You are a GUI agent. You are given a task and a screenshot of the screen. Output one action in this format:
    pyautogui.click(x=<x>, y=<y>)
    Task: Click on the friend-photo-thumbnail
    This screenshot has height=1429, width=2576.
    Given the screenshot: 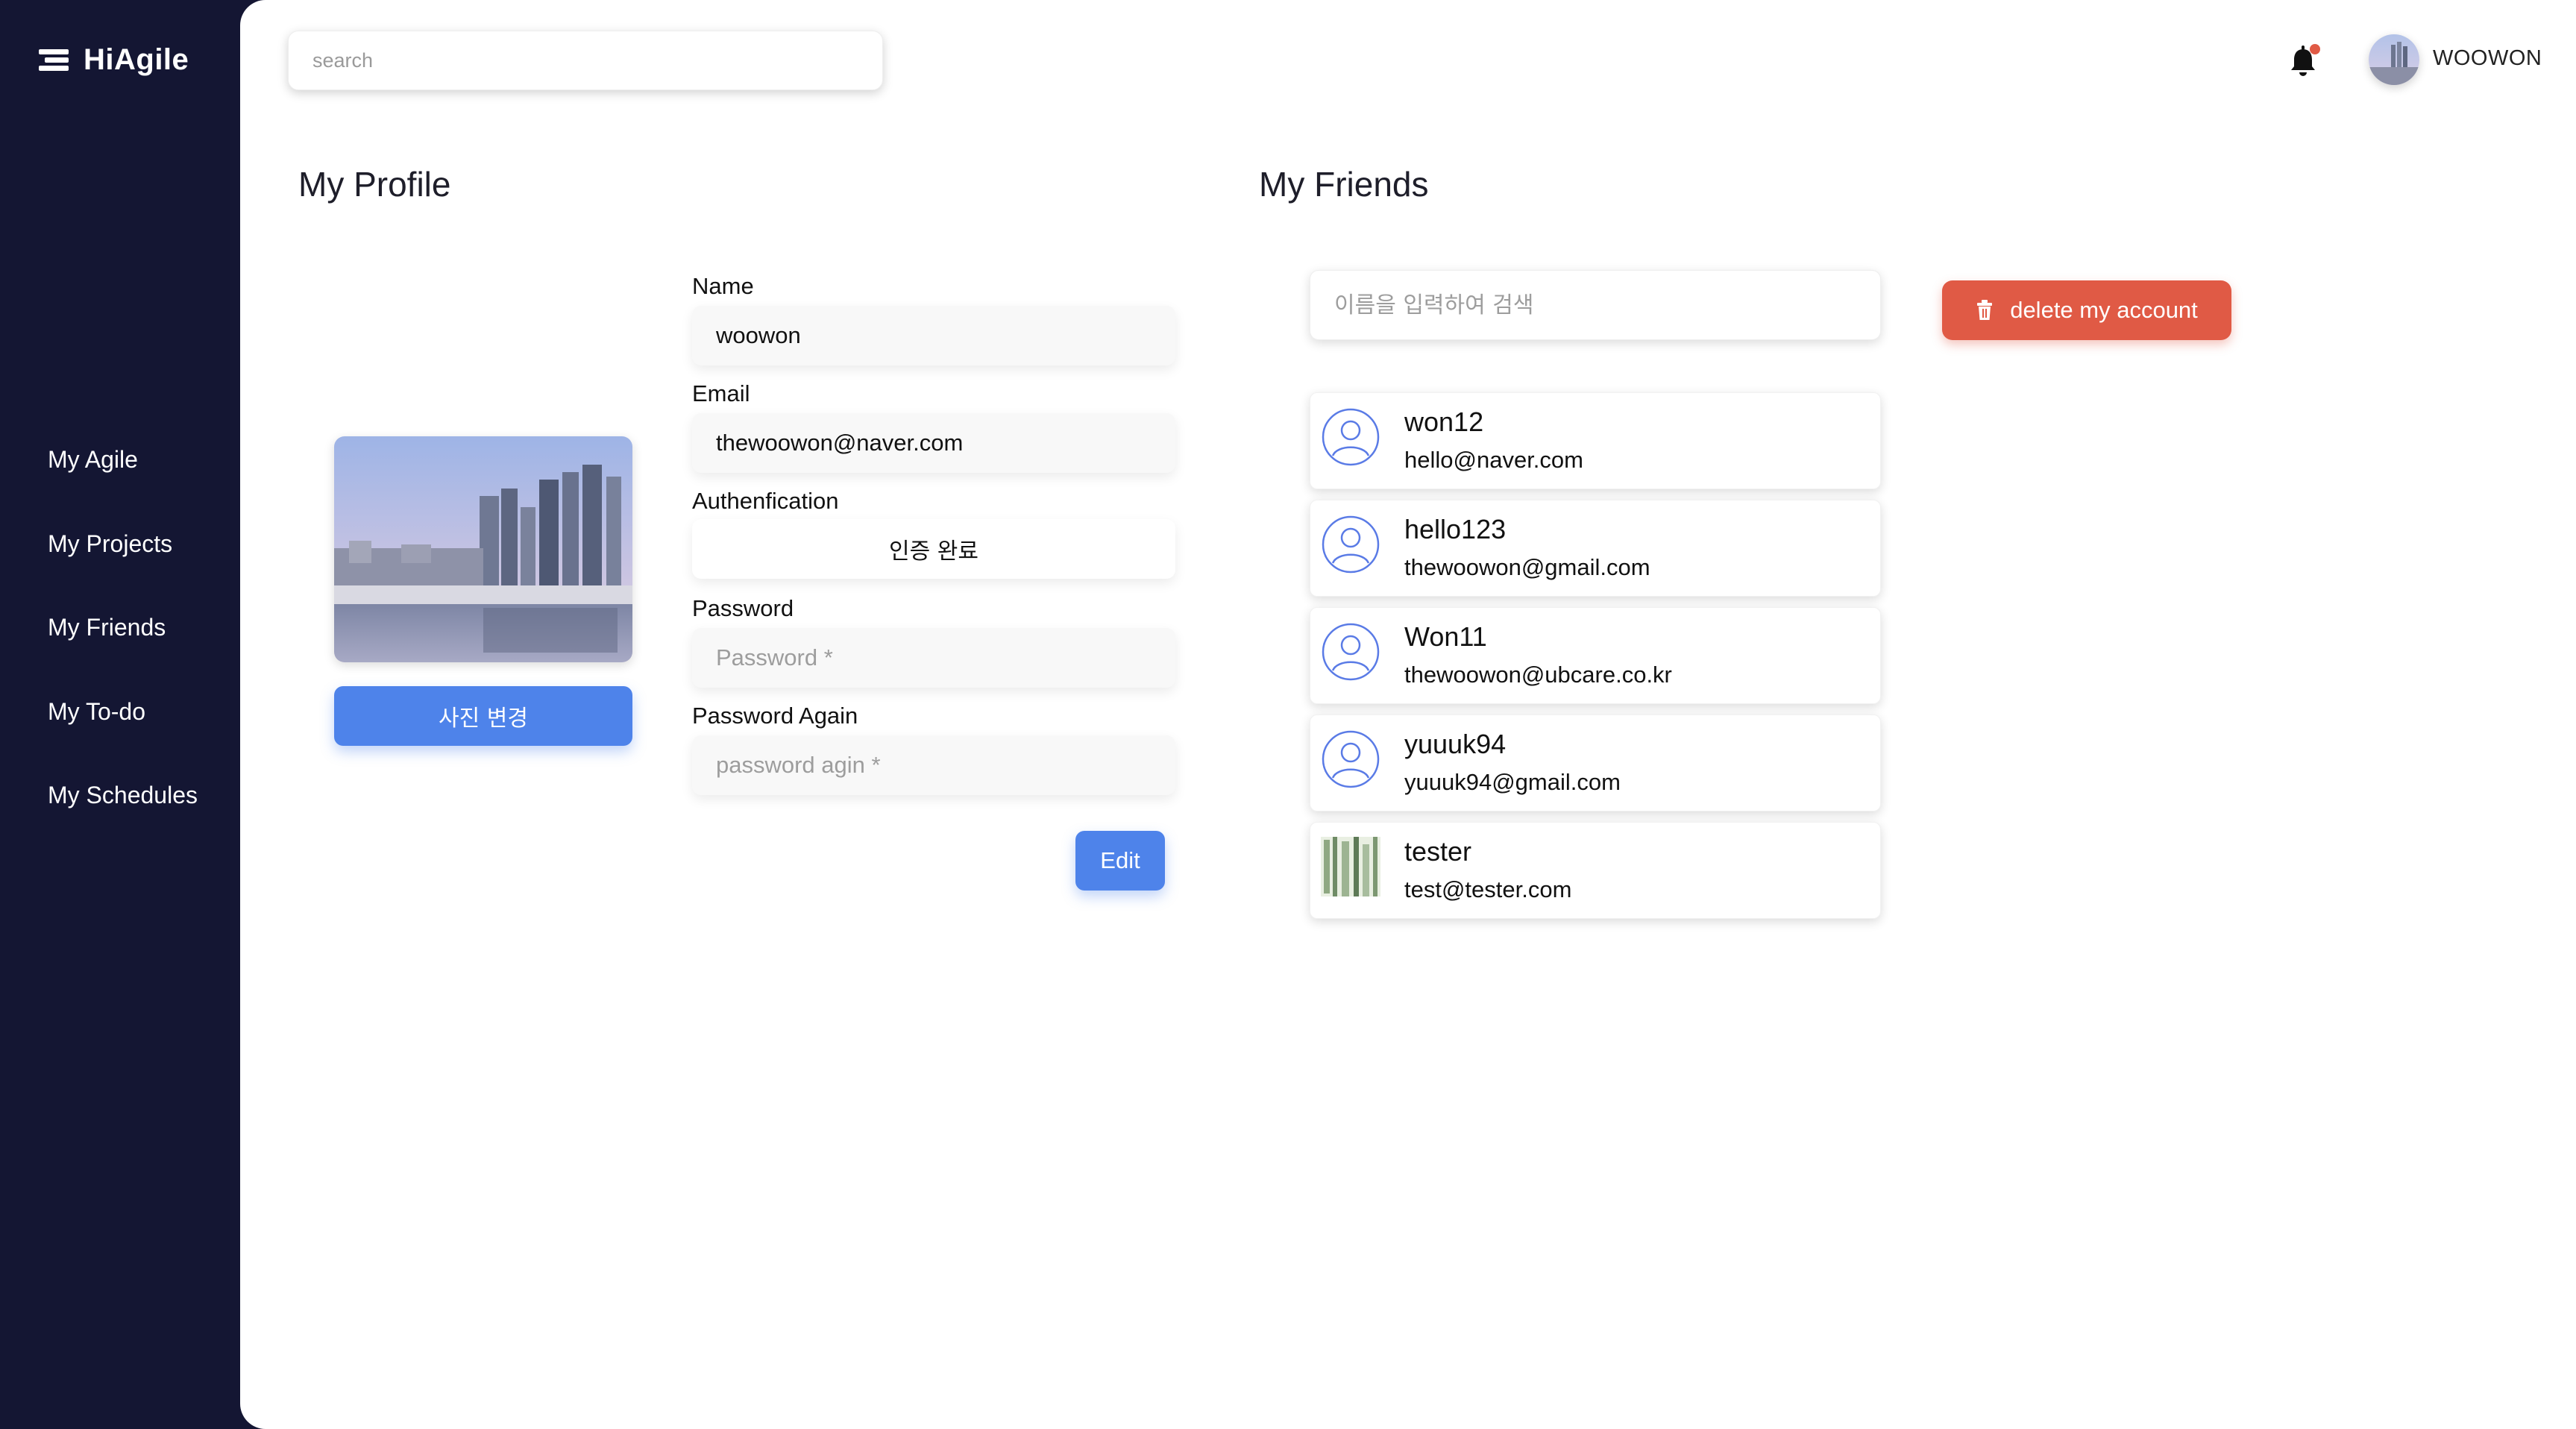 What is the action you would take?
    pyautogui.click(x=1350, y=866)
    